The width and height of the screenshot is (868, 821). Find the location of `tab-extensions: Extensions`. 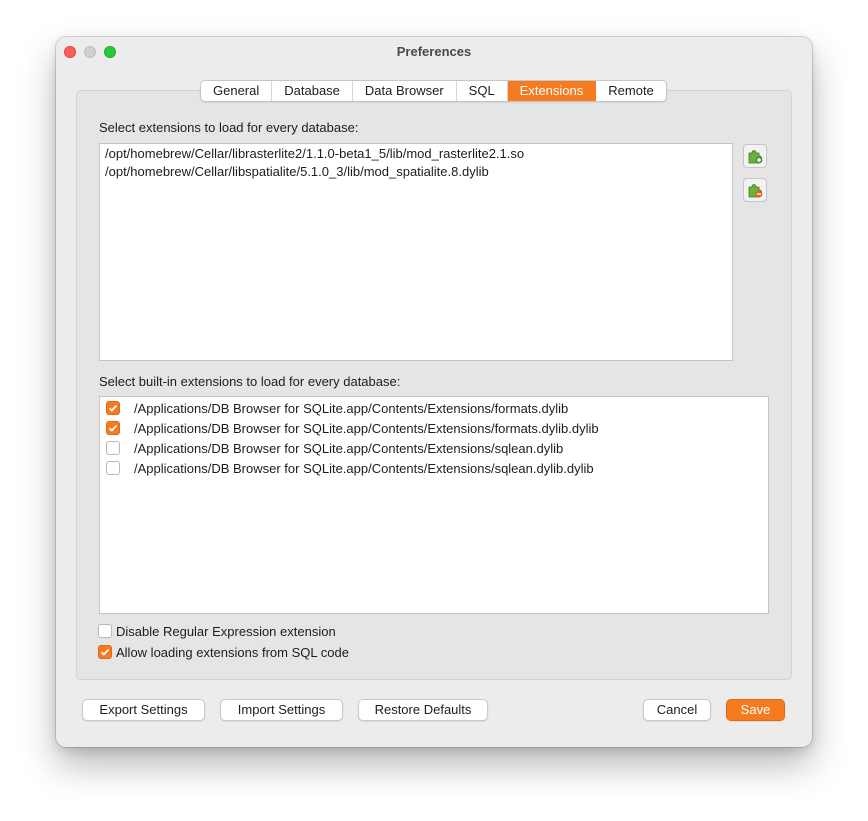

tab-extensions: Extensions is located at coordinates (552, 91).